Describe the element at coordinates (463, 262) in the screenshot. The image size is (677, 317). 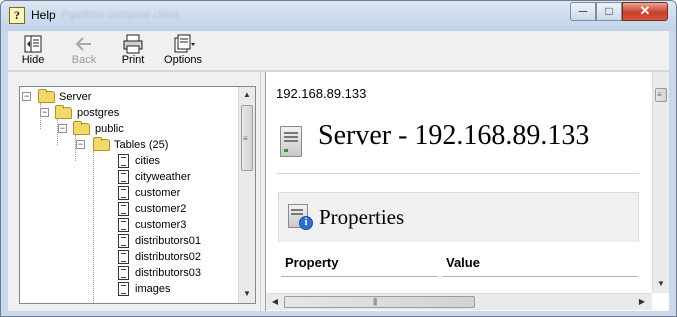
I see `column-header-value: Value` at that location.